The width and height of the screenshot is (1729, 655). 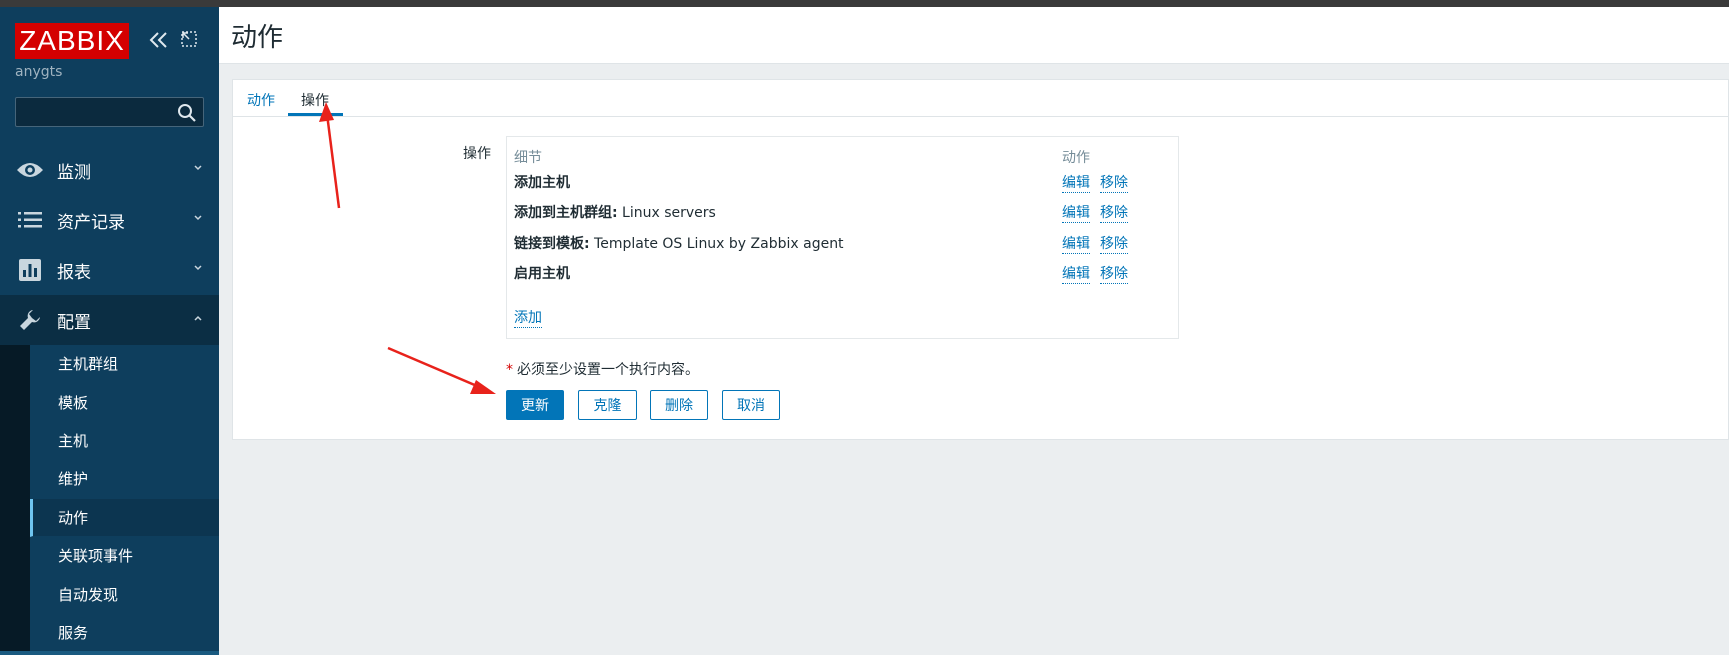 I want to click on search-icon, so click(x=187, y=113).